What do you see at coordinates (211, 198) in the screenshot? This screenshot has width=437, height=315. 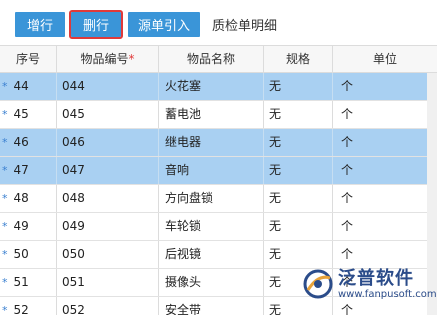 I see `cell-name: 方向盘锁` at bounding box center [211, 198].